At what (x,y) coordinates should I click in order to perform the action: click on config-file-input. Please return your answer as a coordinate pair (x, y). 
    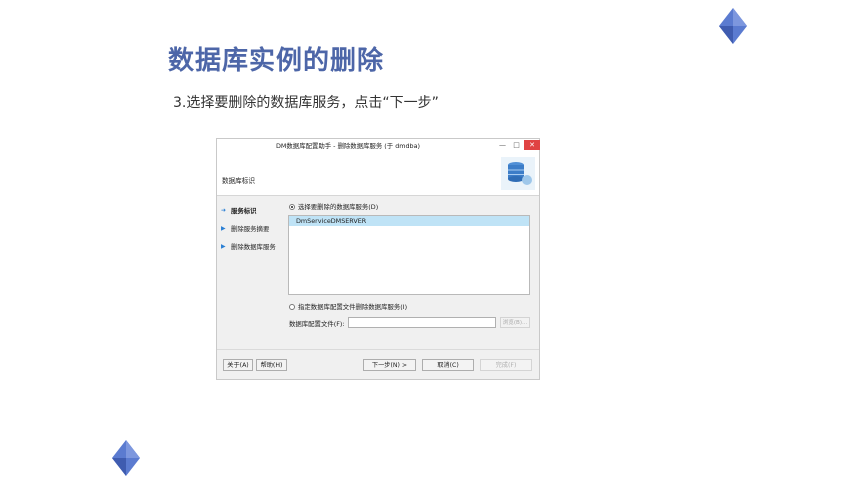
    Looking at the image, I should click on (422, 322).